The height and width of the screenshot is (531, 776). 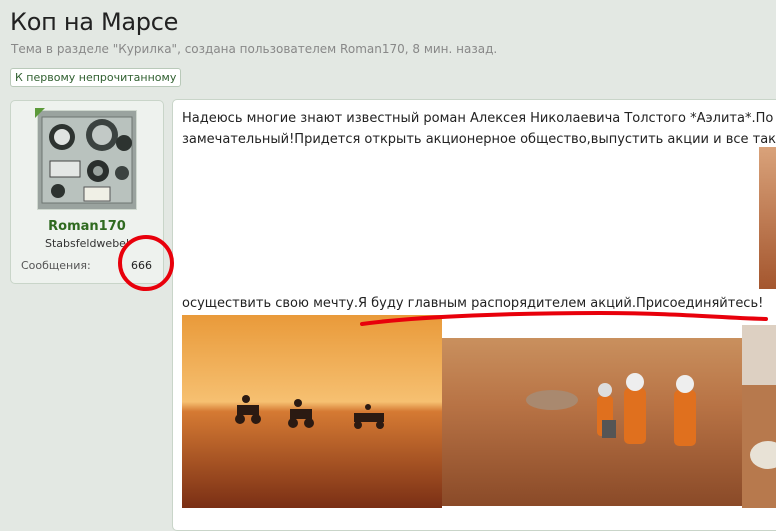 What do you see at coordinates (87, 243) in the screenshot?
I see `user-title: Stabsfeldwebel` at bounding box center [87, 243].